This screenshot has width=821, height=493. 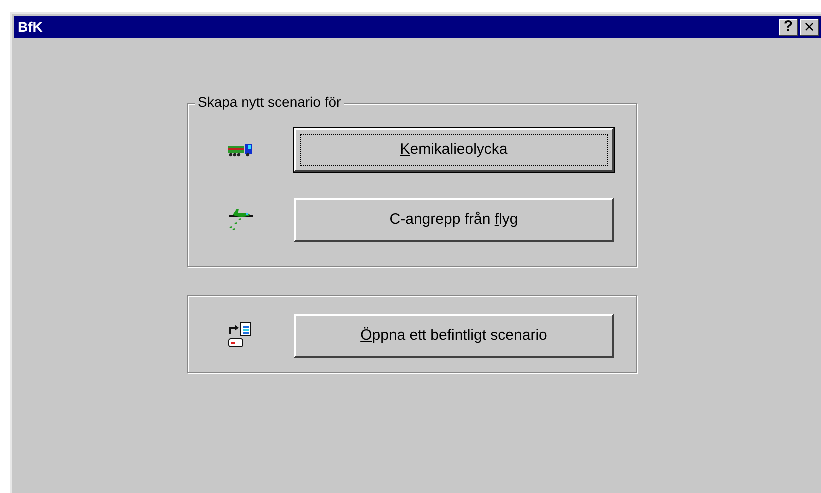 What do you see at coordinates (241, 150) in the screenshot?
I see `truck-icon` at bounding box center [241, 150].